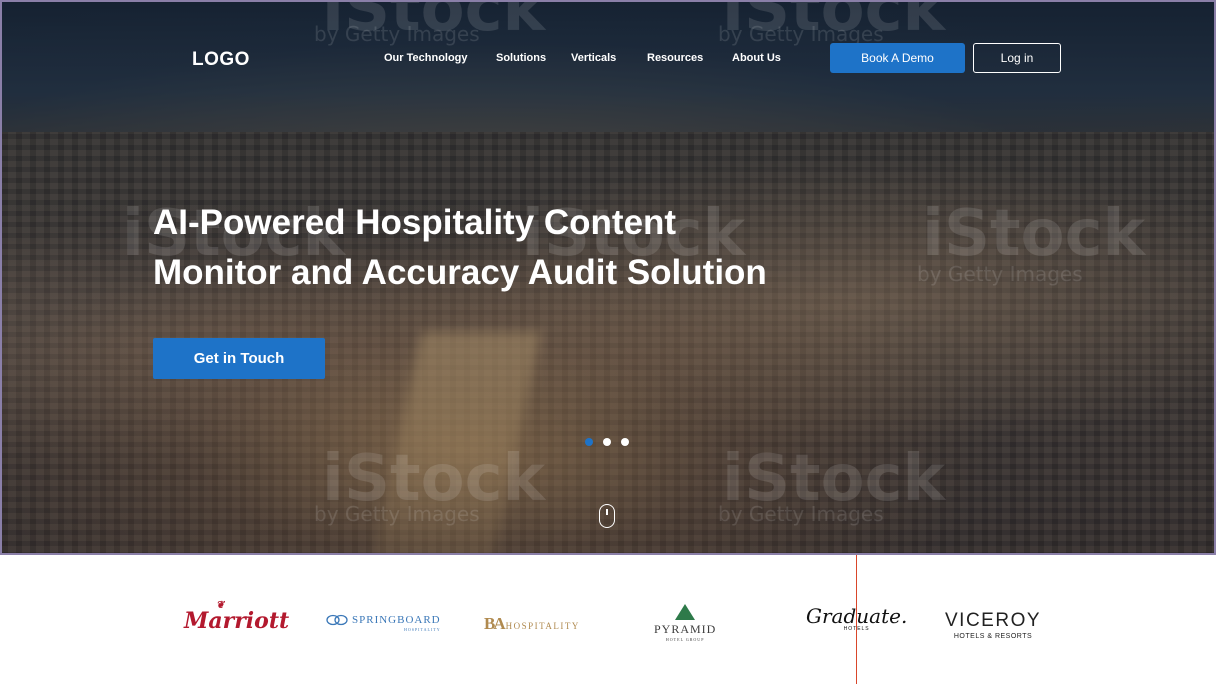 Image resolution: width=1216 pixels, height=684 pixels. Describe the element at coordinates (239, 358) in the screenshot. I see `get-in-touch-button: Get in Touch` at that location.